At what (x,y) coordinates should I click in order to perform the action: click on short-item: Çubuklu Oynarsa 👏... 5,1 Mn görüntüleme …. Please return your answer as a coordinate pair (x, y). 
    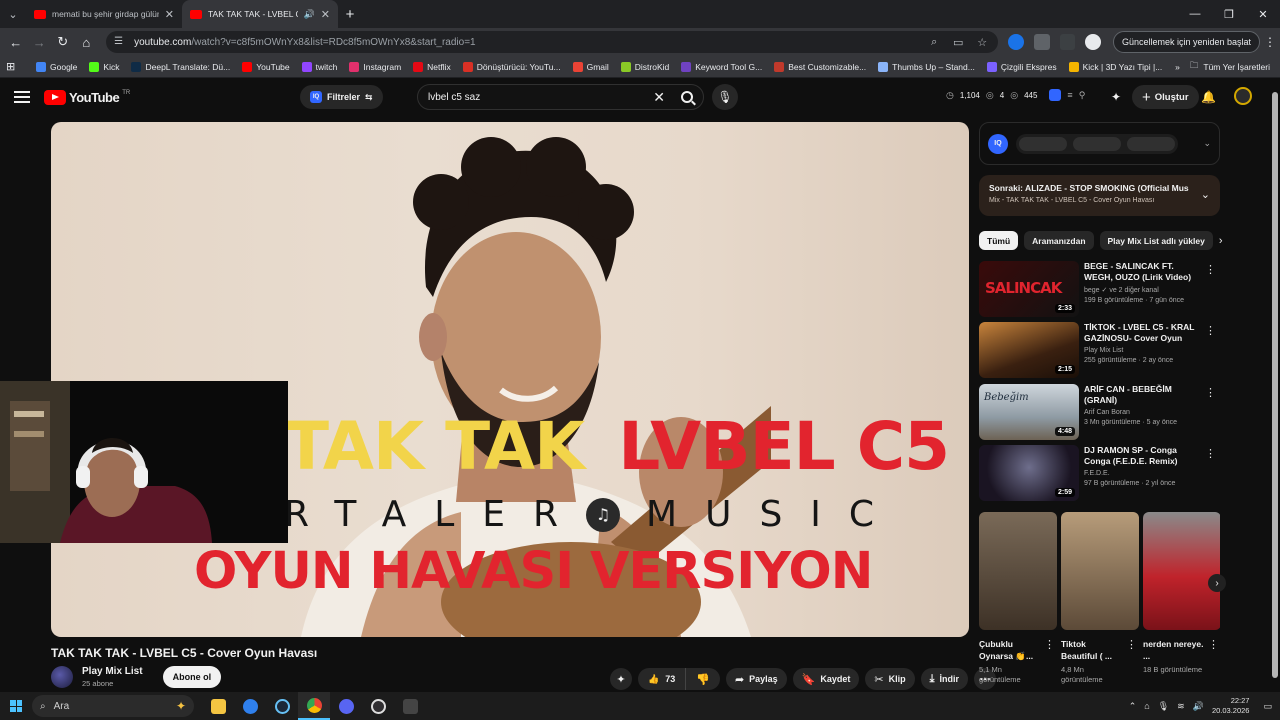
    Looking at the image, I should click on (1018, 602).